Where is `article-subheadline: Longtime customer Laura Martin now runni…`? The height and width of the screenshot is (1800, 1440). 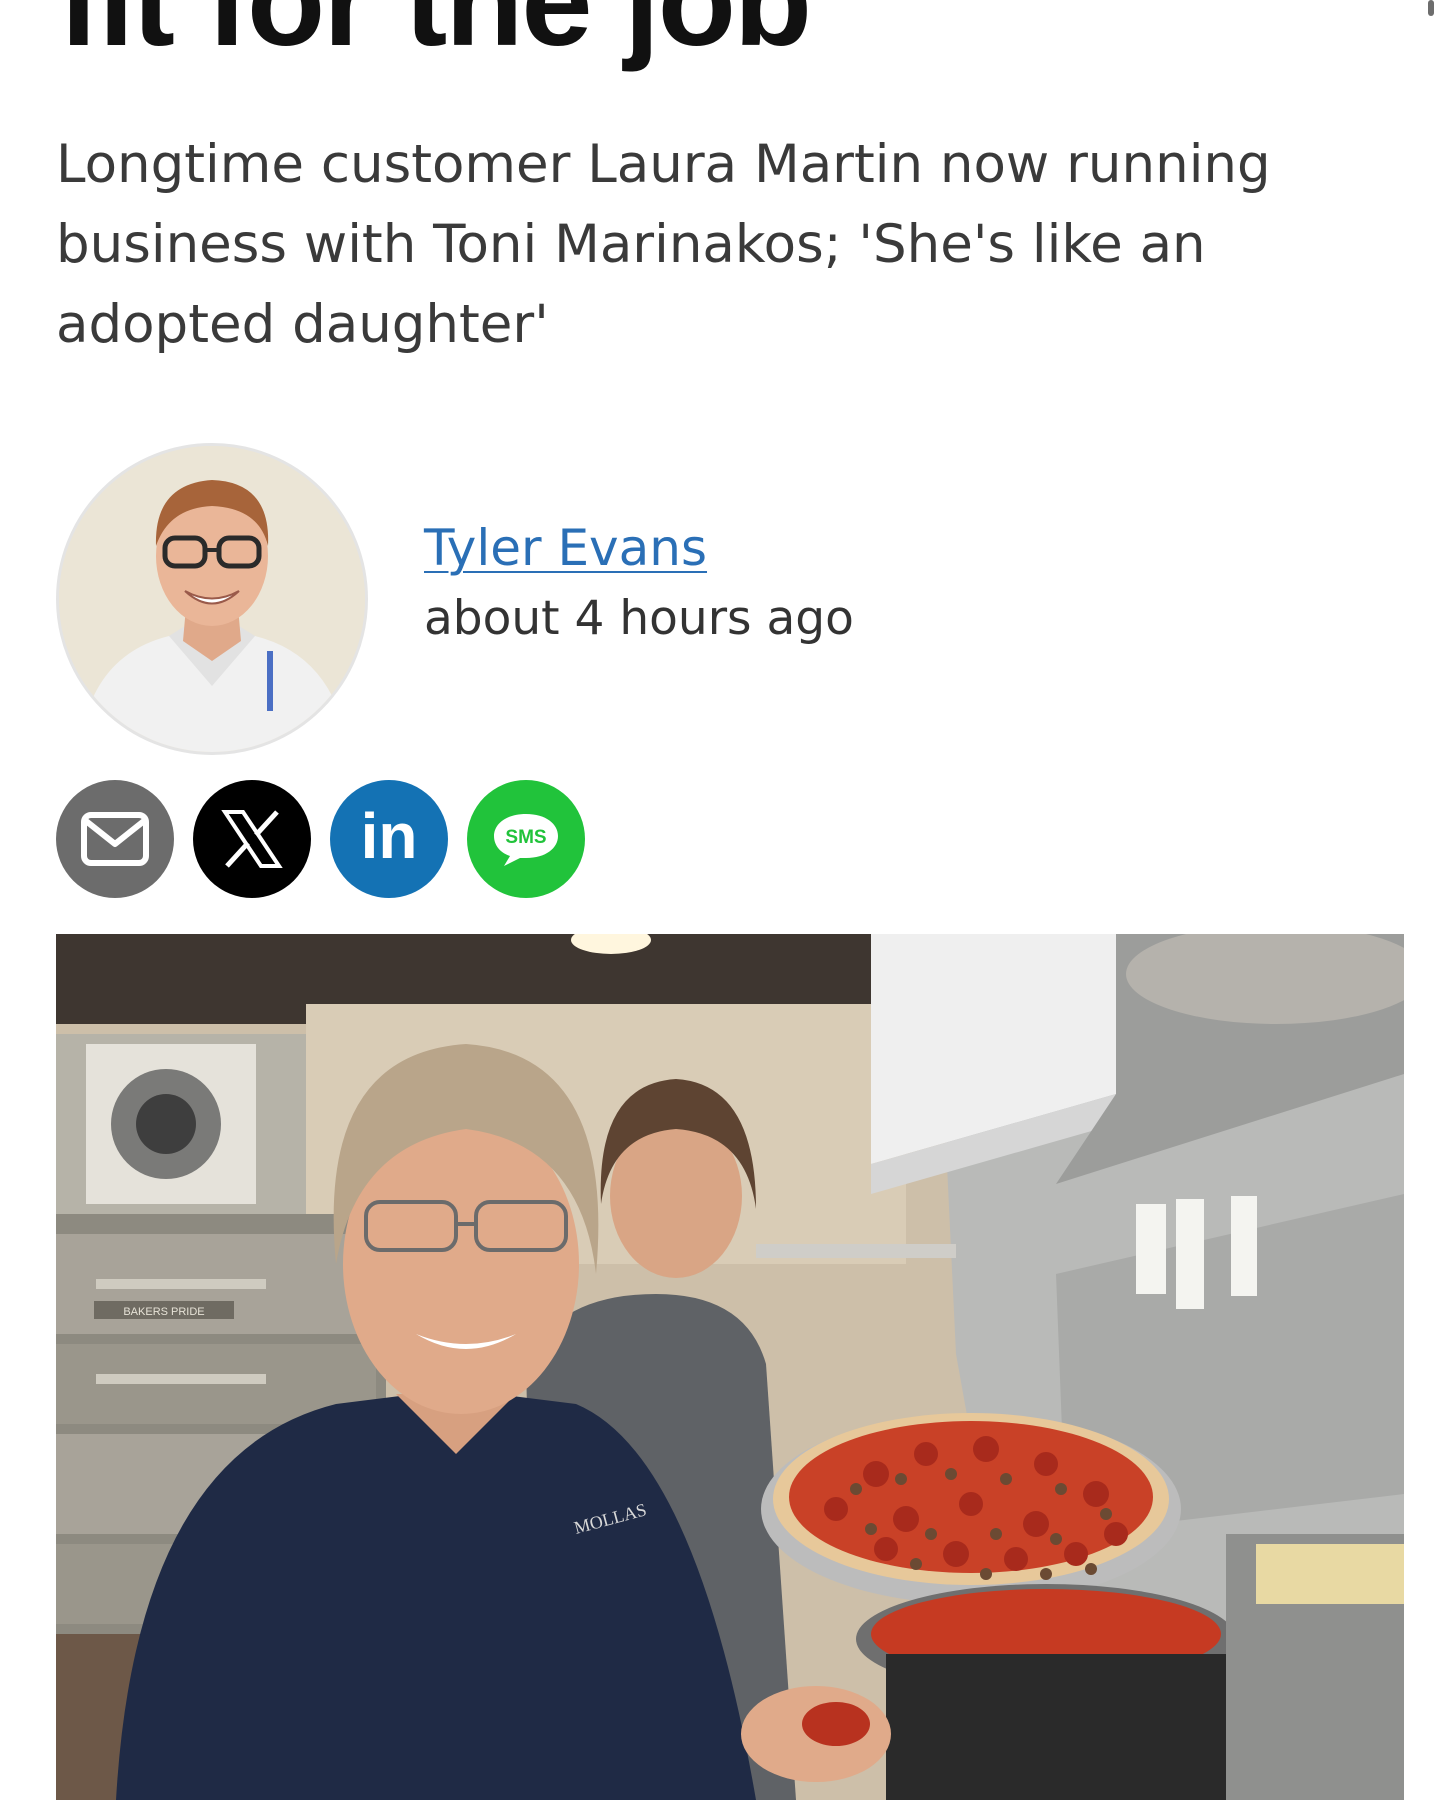 article-subheadline: Longtime customer Laura Martin now runni… is located at coordinates (663, 244).